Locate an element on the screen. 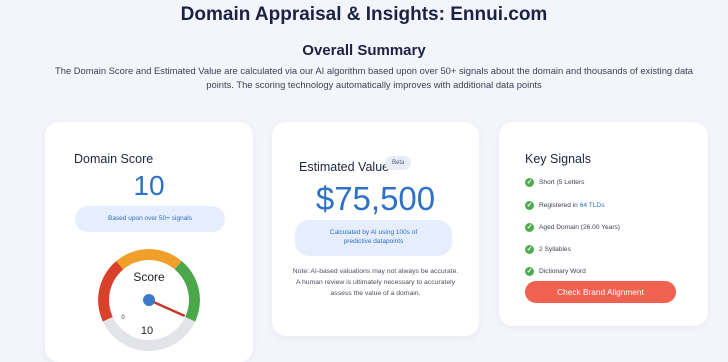  domain-score-value: 10 is located at coordinates (149, 185).